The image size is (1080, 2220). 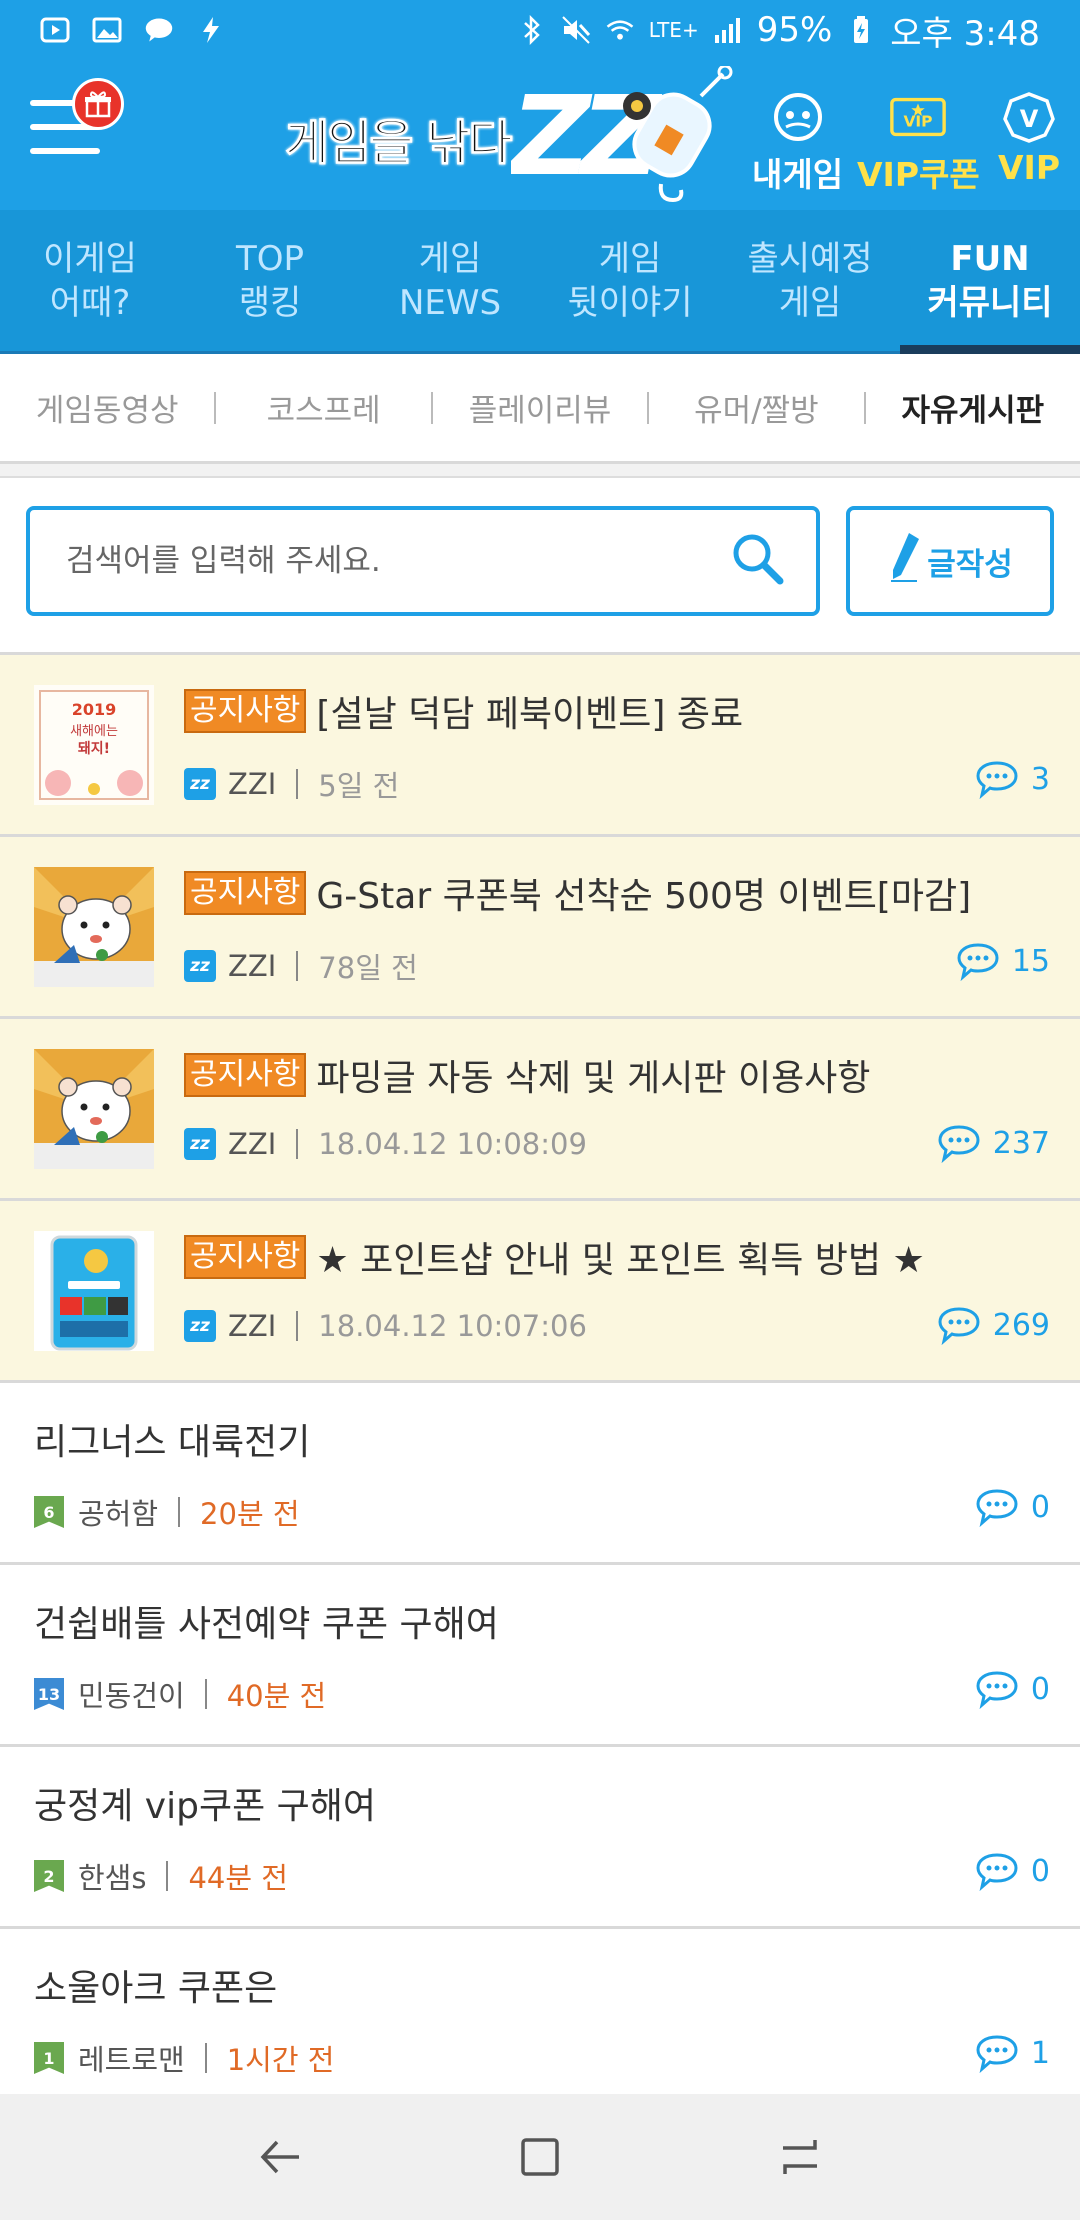 I want to click on tab-line2: NEWS, so click(x=450, y=302).